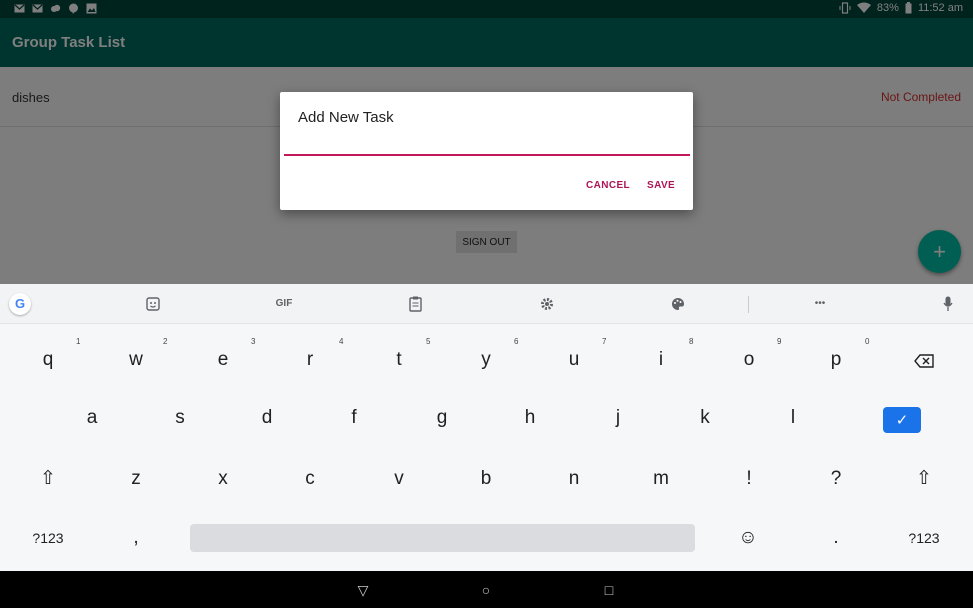 This screenshot has height=608, width=973. I want to click on key-v: v, so click(399, 479).